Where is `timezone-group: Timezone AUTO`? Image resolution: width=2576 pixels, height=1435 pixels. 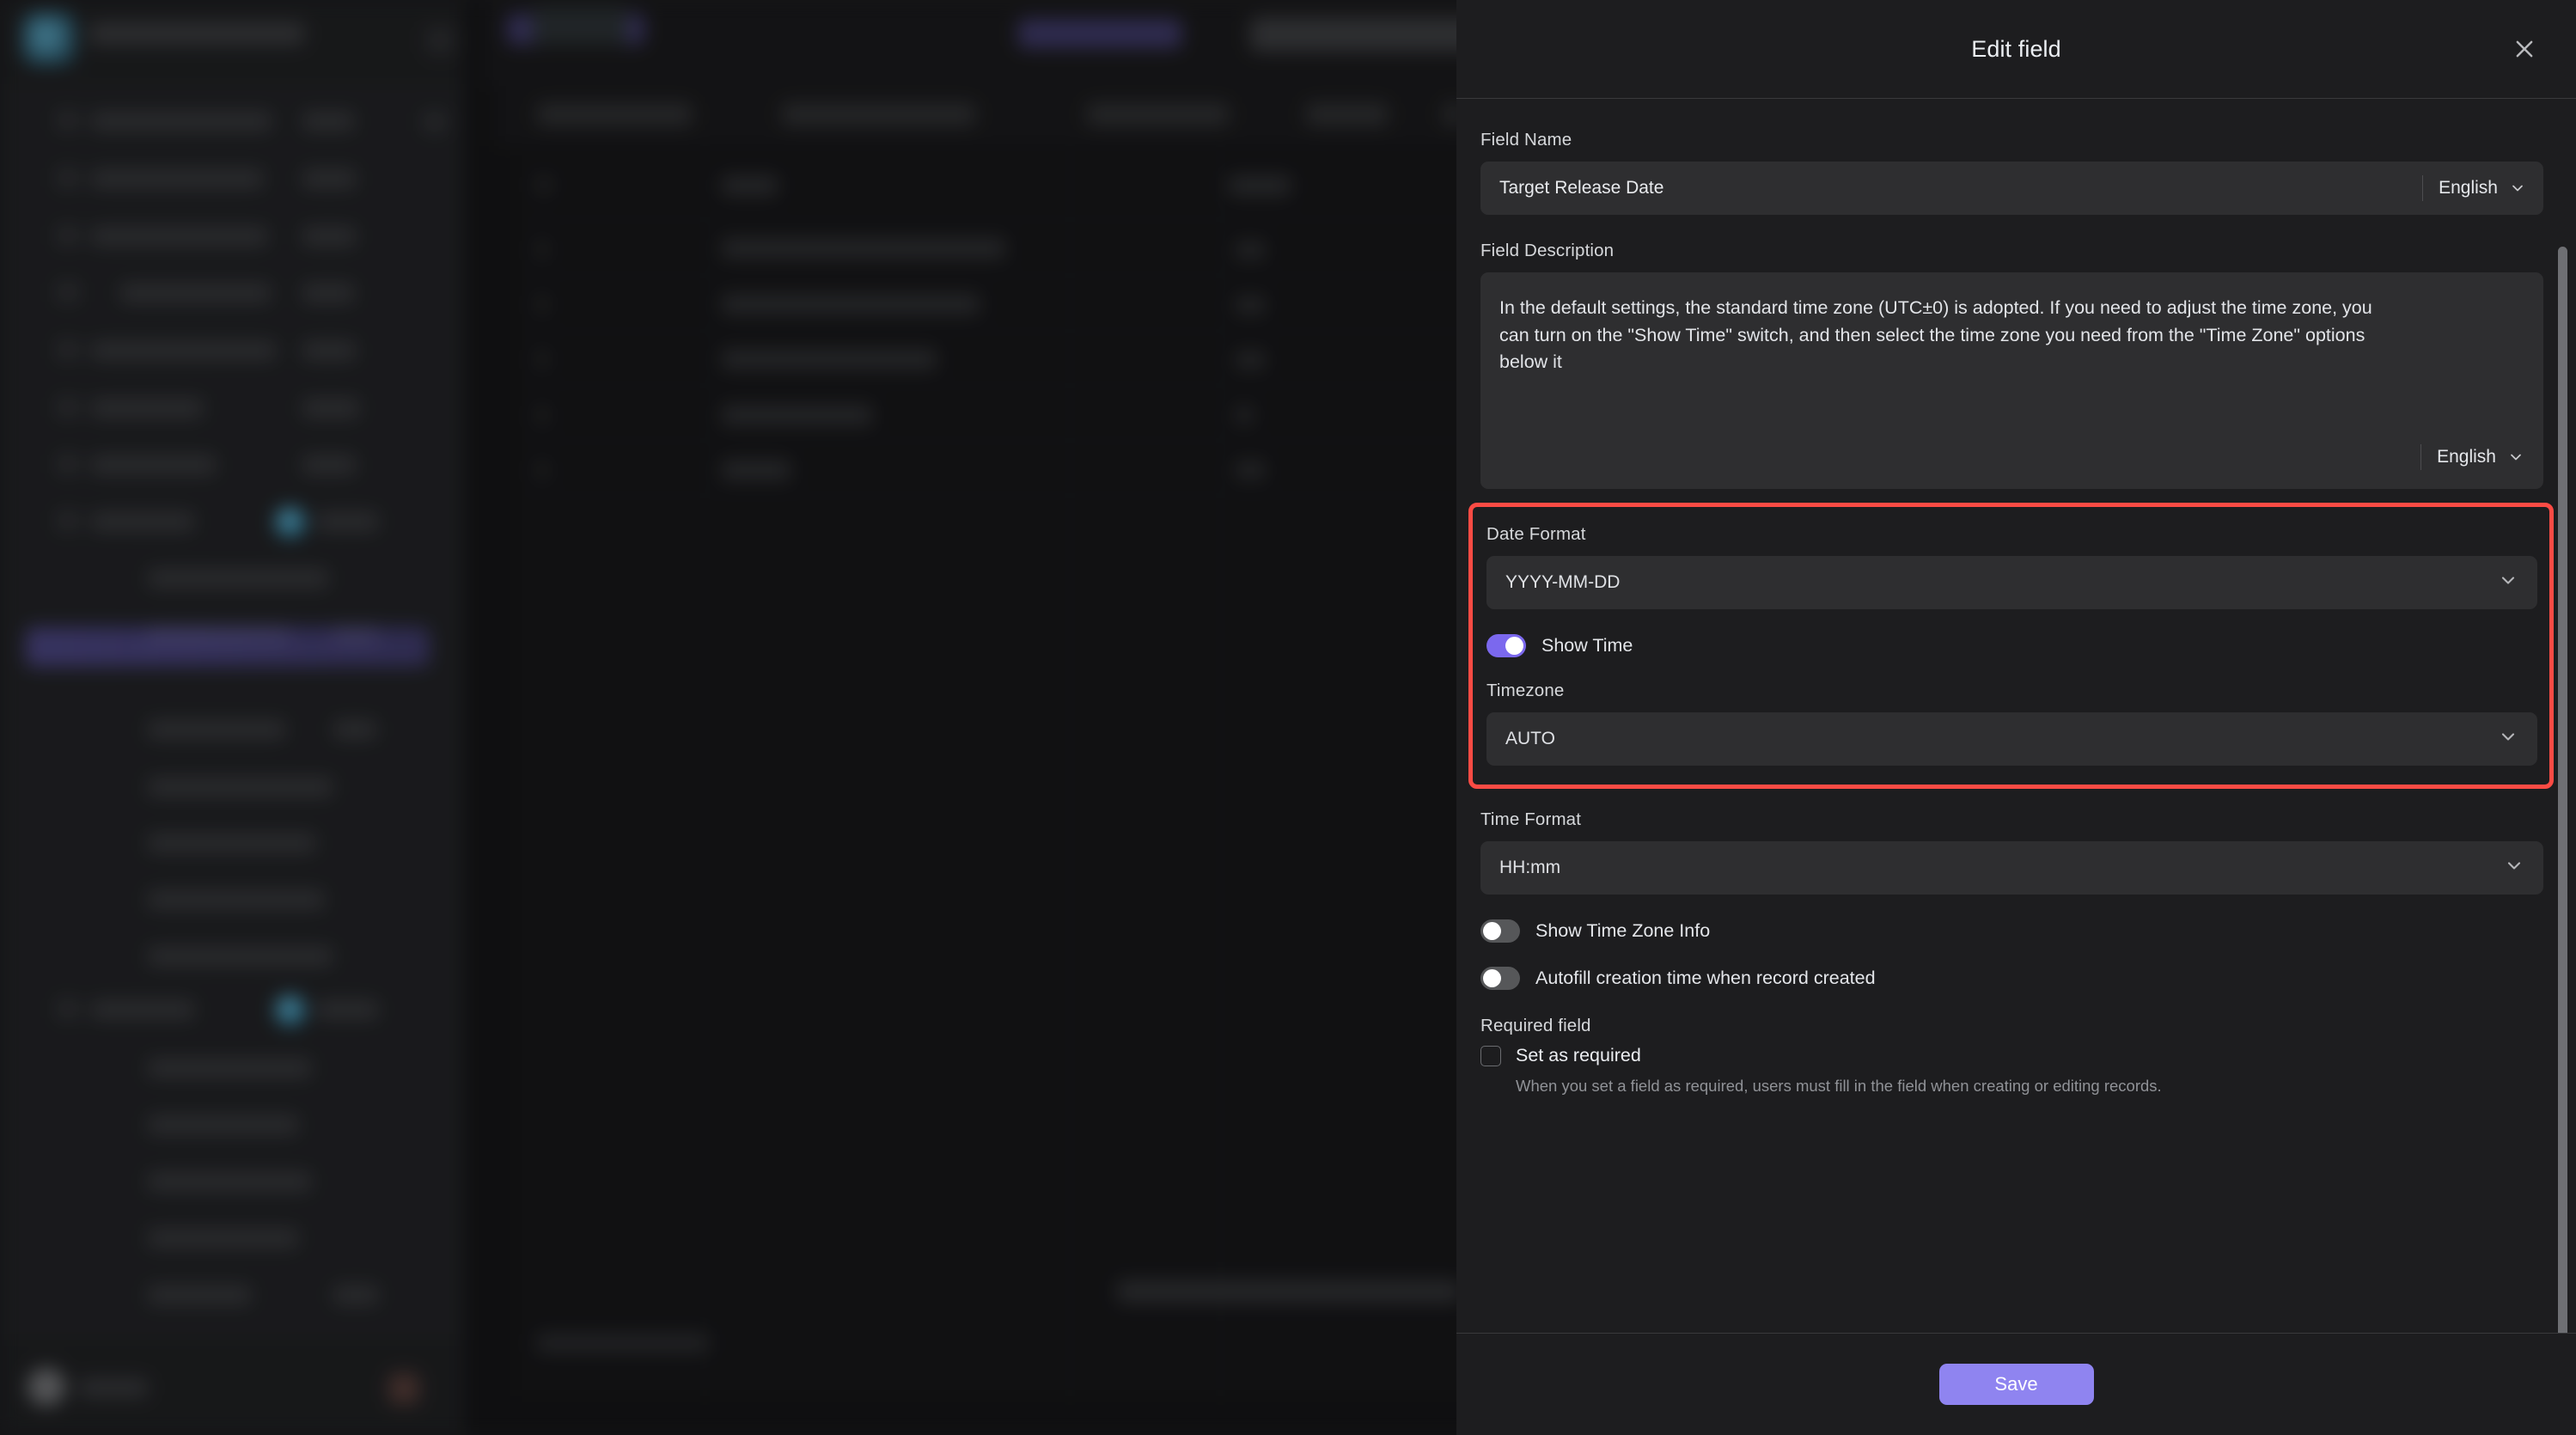 timezone-group: Timezone AUTO is located at coordinates (2011, 723).